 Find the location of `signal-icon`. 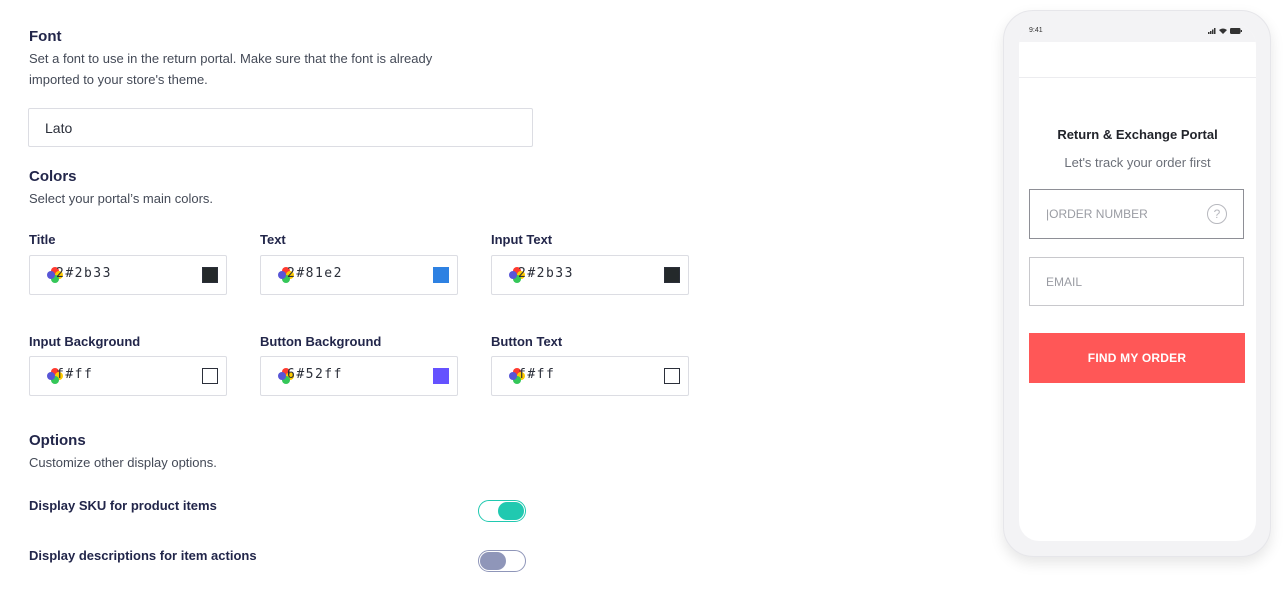

signal-icon is located at coordinates (1212, 31).